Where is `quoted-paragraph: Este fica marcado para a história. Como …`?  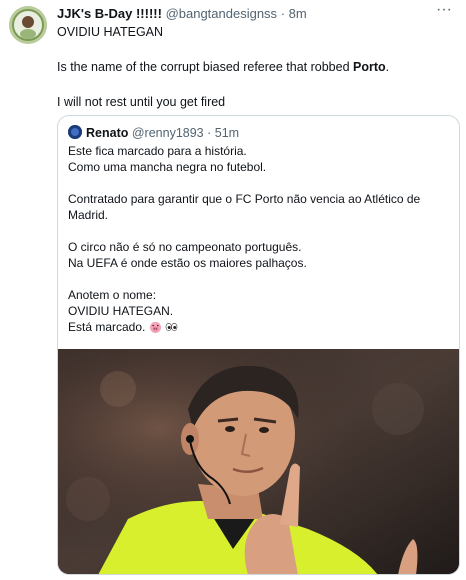 quoted-paragraph: Este fica marcado para a história. Como … is located at coordinates (258, 159).